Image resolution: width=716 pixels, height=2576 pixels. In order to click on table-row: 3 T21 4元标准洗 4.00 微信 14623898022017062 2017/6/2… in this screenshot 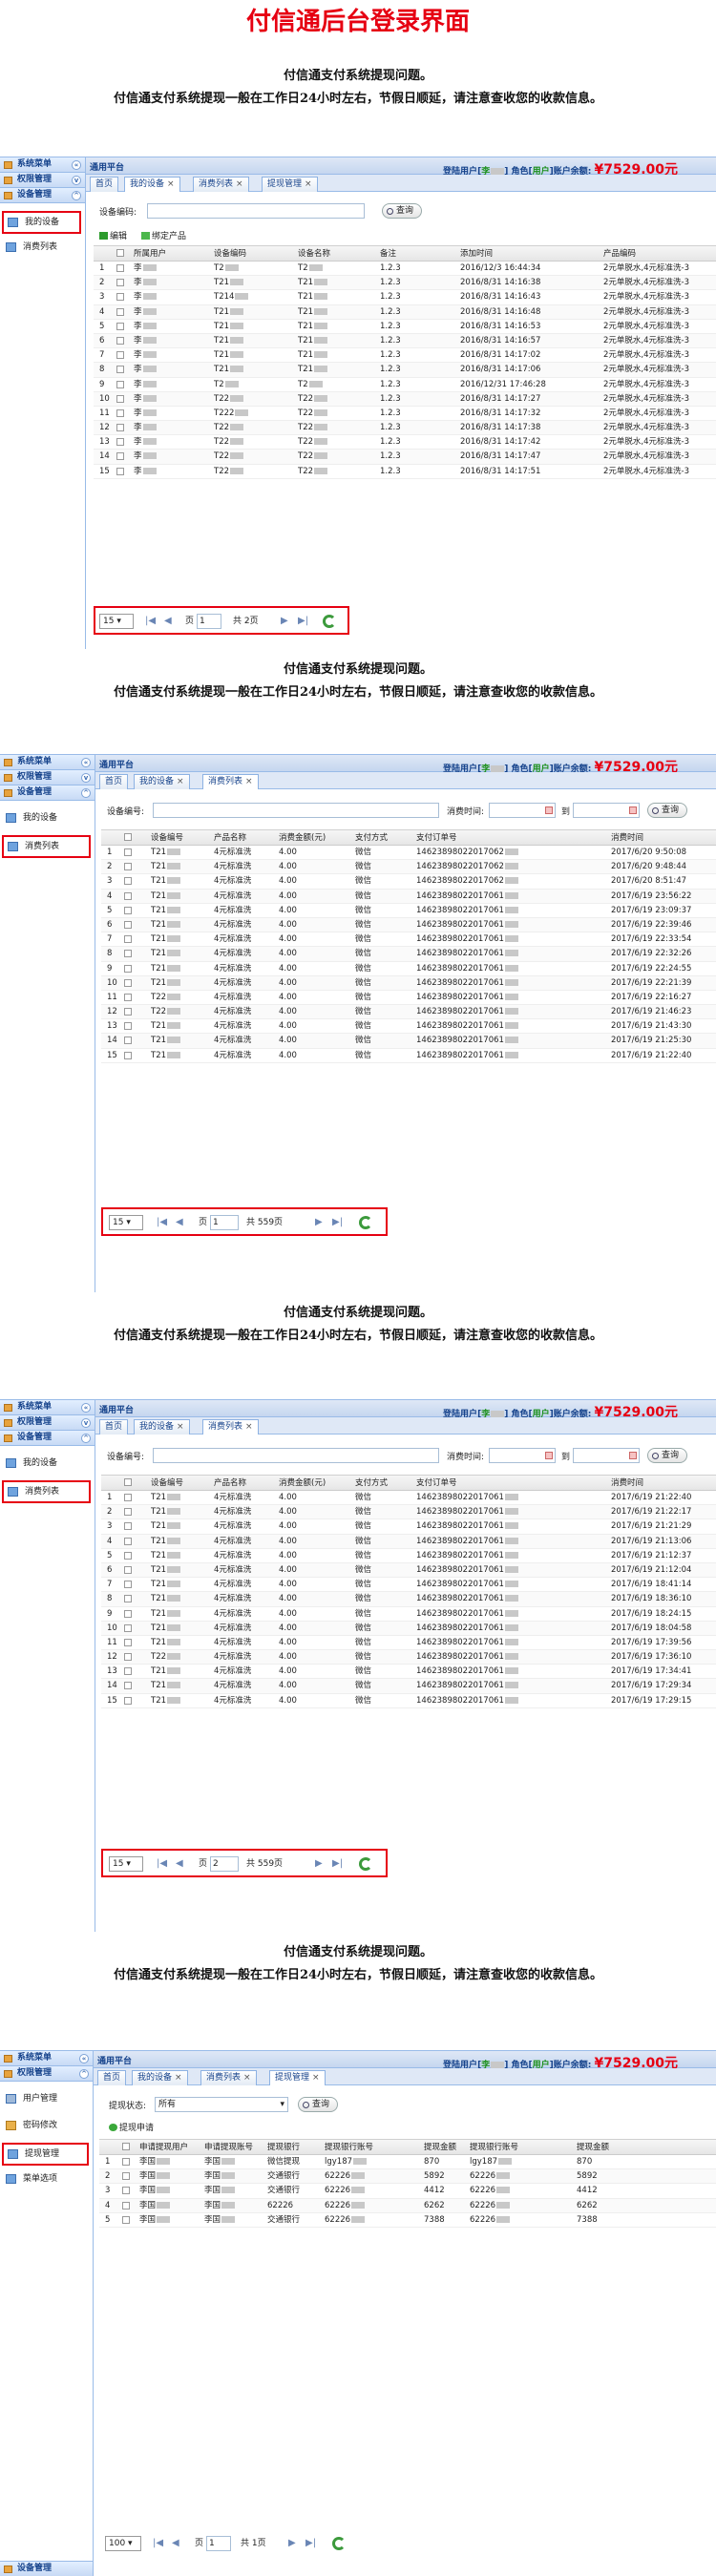, I will do `click(408, 882)`.